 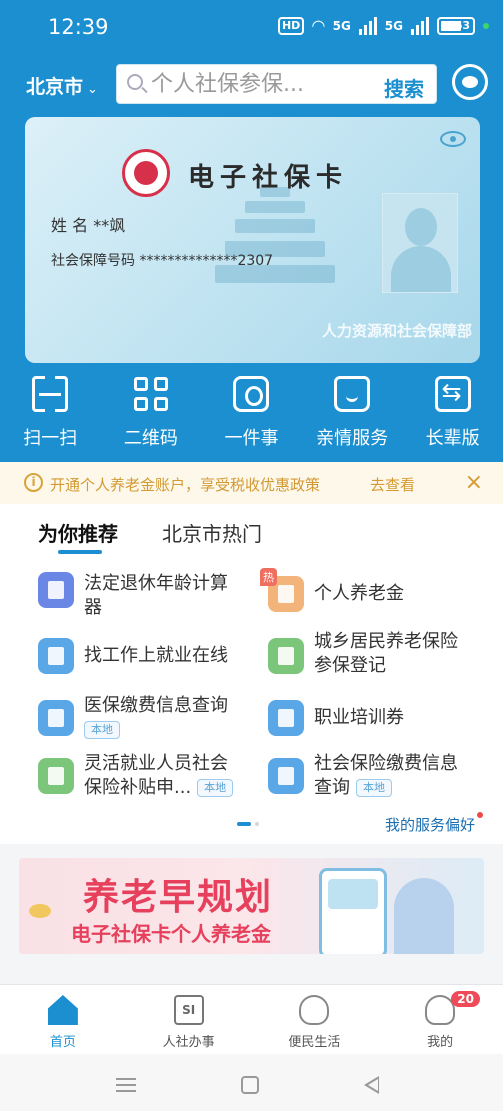 What do you see at coordinates (291, 25) in the screenshot?
I see `hd-icon: HD` at bounding box center [291, 25].